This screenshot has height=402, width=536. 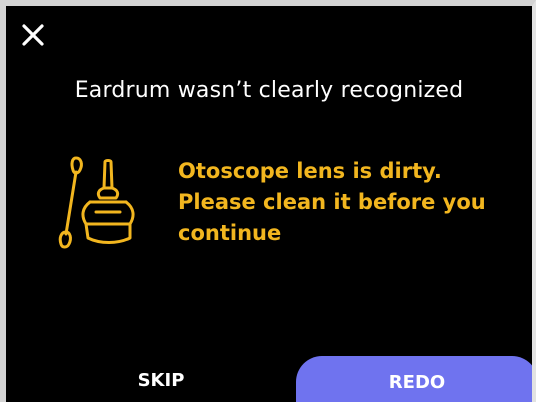 What do you see at coordinates (332, 202) in the screenshot?
I see `message-line: Please clean it before you` at bounding box center [332, 202].